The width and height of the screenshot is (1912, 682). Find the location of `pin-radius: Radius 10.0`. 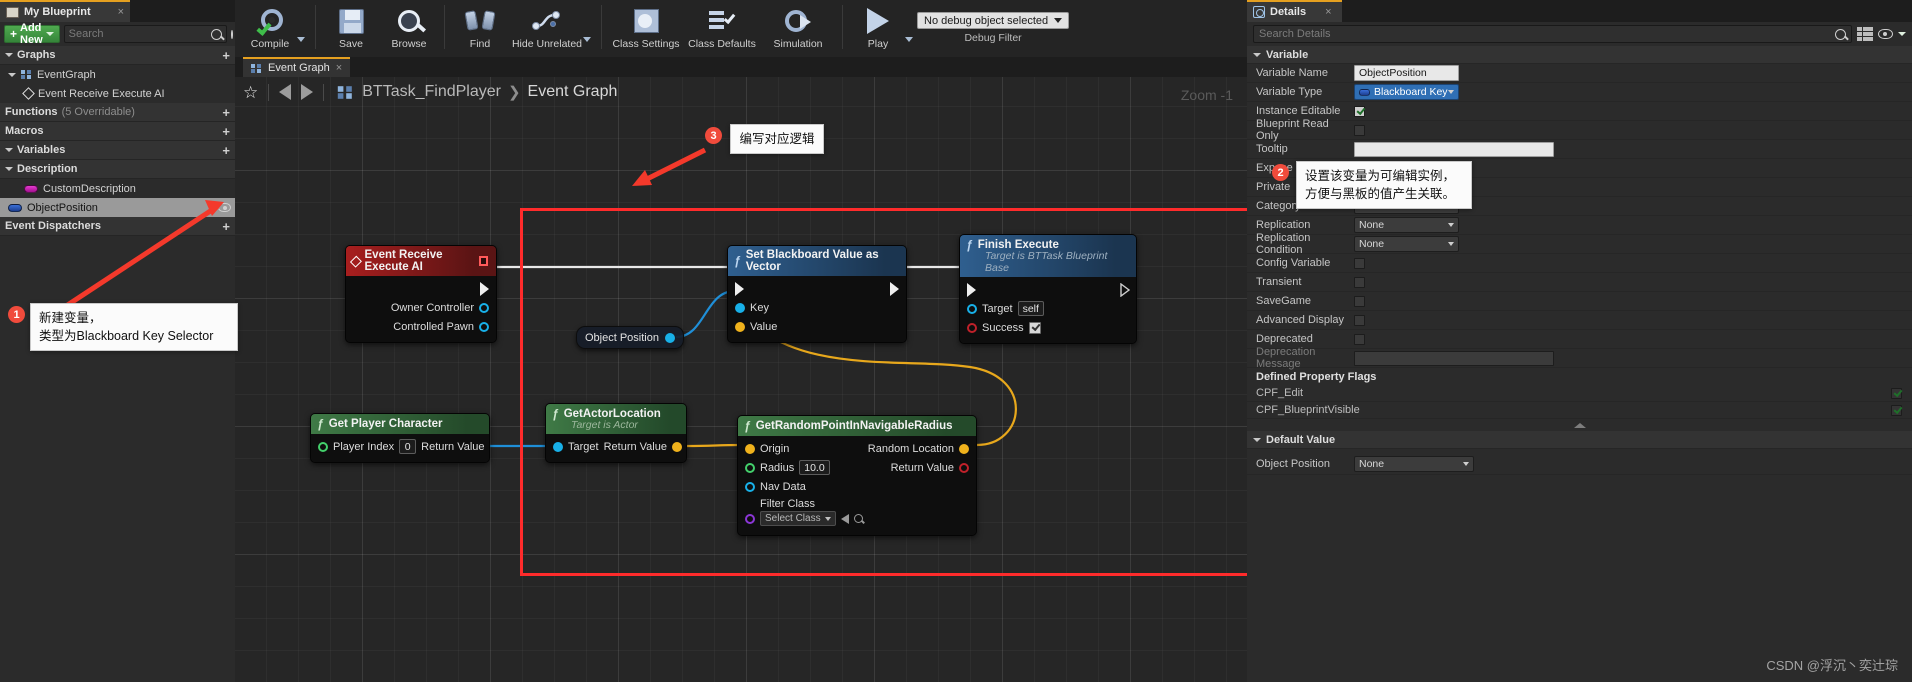

pin-radius: Radius 10.0 is located at coordinates (787, 467).